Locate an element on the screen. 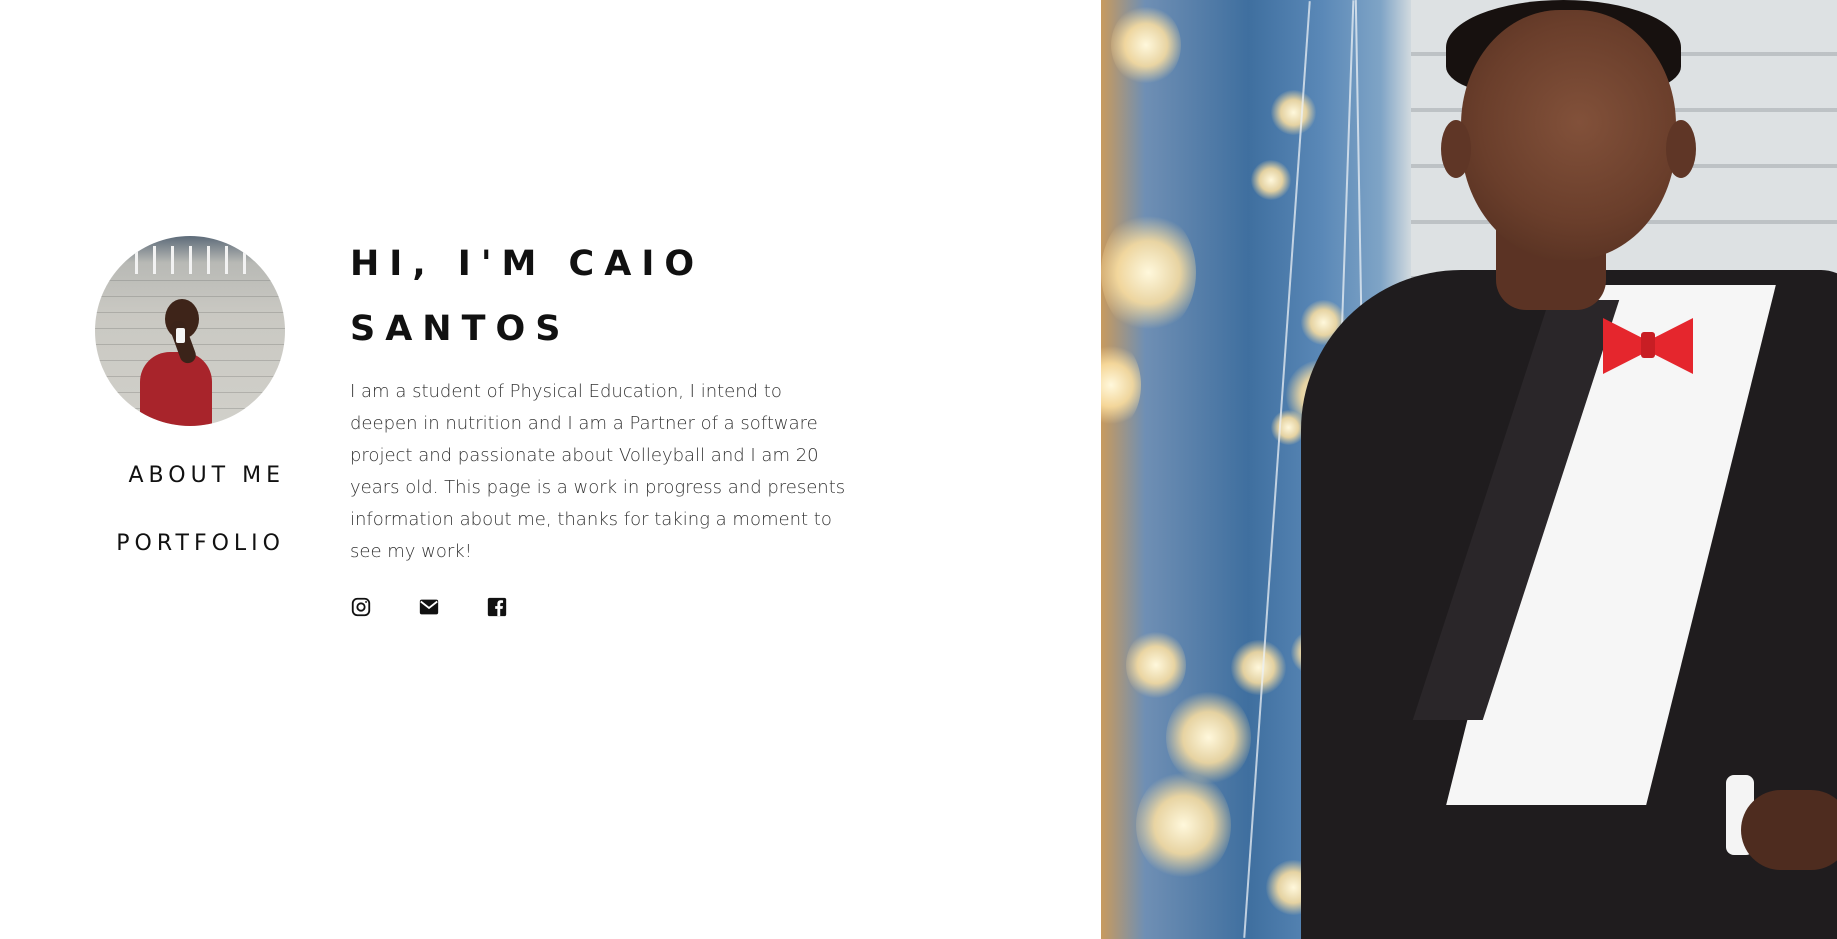 The width and height of the screenshot is (1837, 939). nav-about-me: ABOUT ME is located at coordinates (190, 476).